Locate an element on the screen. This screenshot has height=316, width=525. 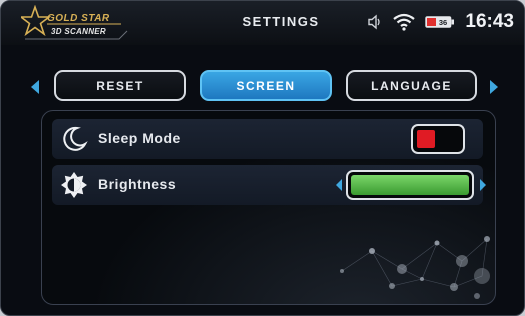
tab-screen-label: SCREEN is located at coordinates (266, 85).